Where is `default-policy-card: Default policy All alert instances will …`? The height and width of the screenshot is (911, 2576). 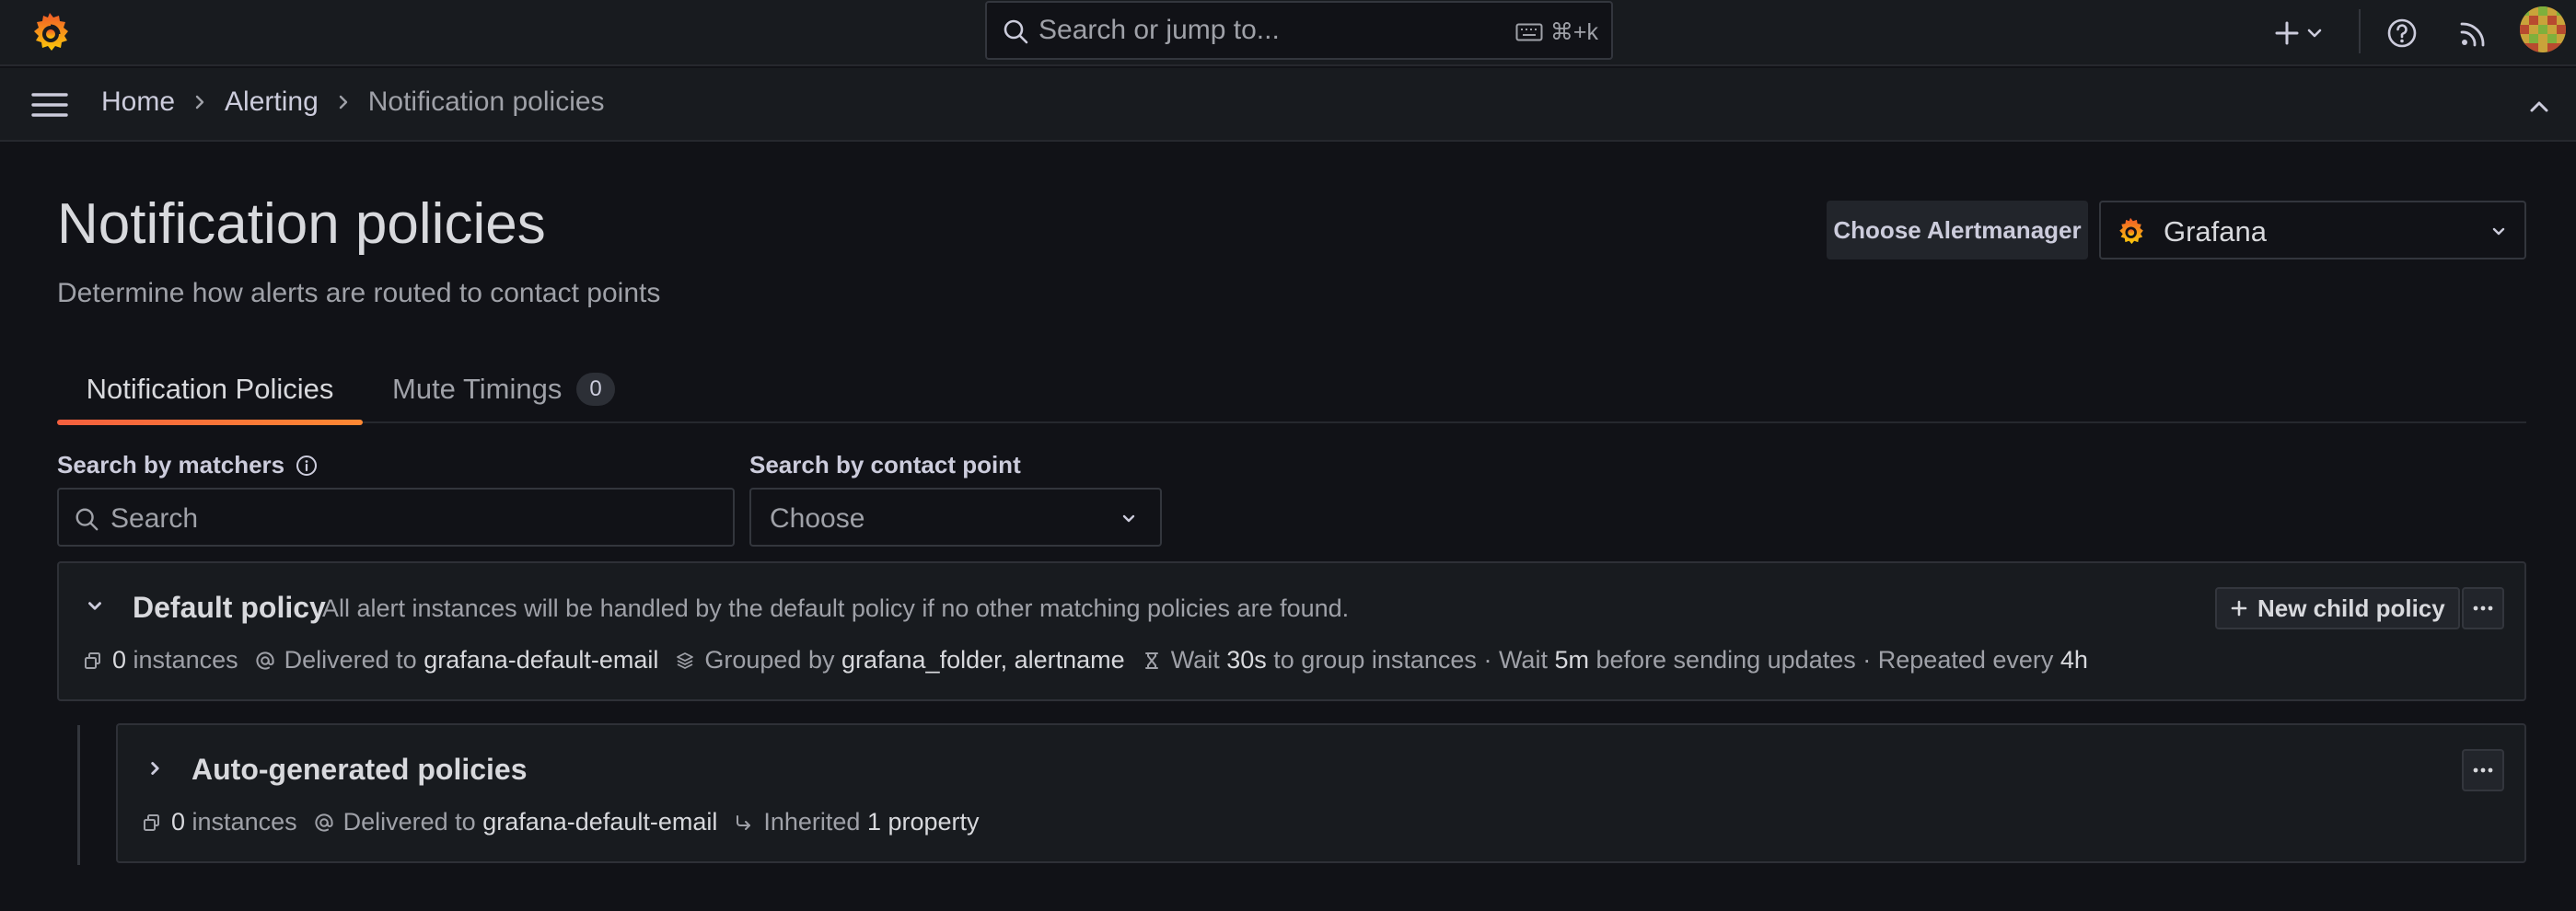 default-policy-card: Default policy All alert instances will … is located at coordinates (1291, 631).